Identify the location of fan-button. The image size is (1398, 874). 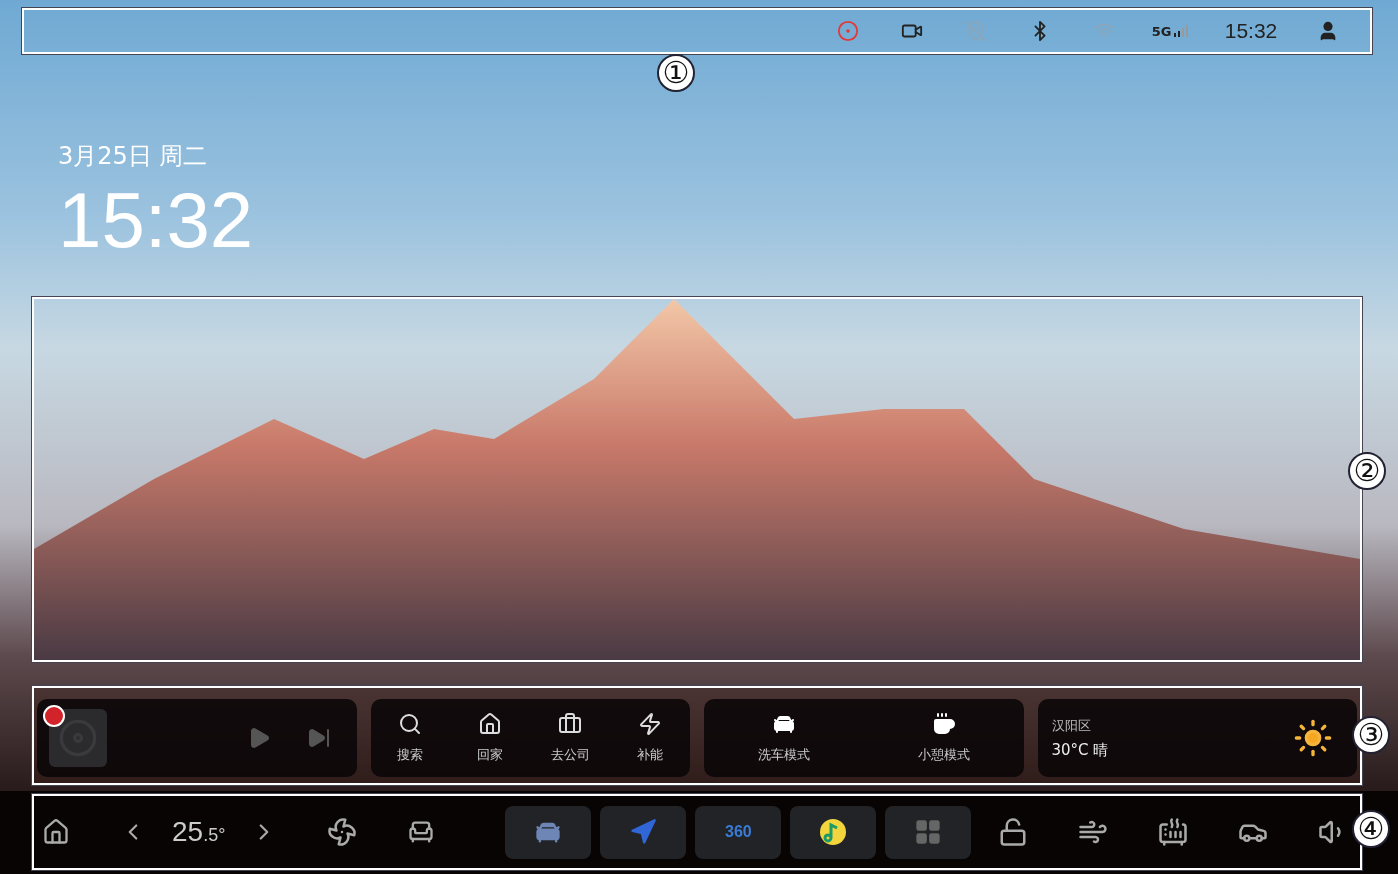
(342, 832).